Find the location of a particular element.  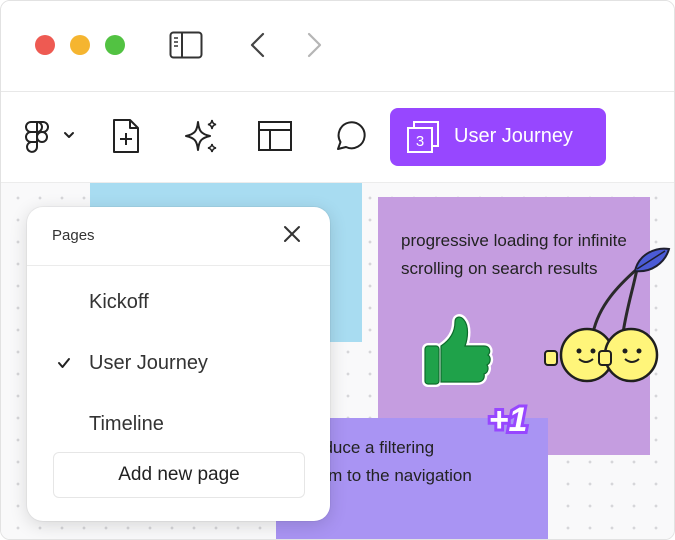

sparkle-icon is located at coordinates (201, 136).